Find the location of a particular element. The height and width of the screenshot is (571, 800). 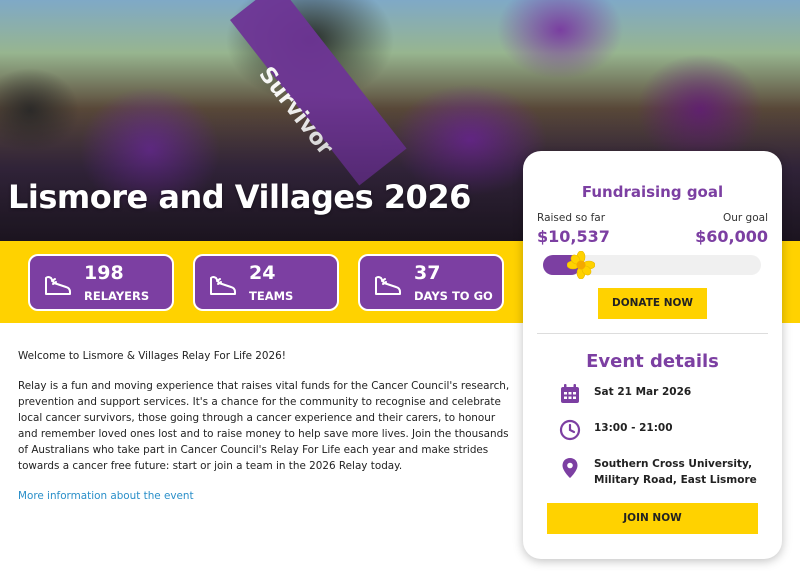

more-info-link: More information about the event is located at coordinates (106, 496).